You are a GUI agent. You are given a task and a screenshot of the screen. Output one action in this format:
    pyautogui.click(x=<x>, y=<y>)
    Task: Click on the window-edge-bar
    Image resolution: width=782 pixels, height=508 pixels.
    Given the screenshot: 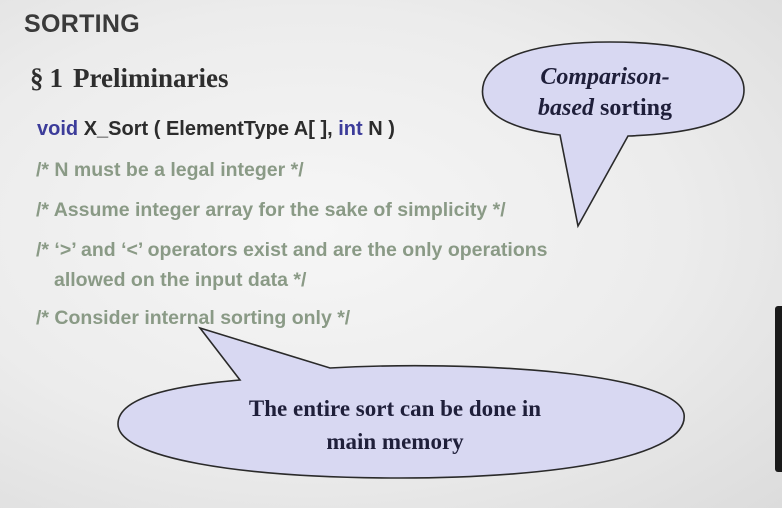 What is the action you would take?
    pyautogui.click(x=778, y=389)
    